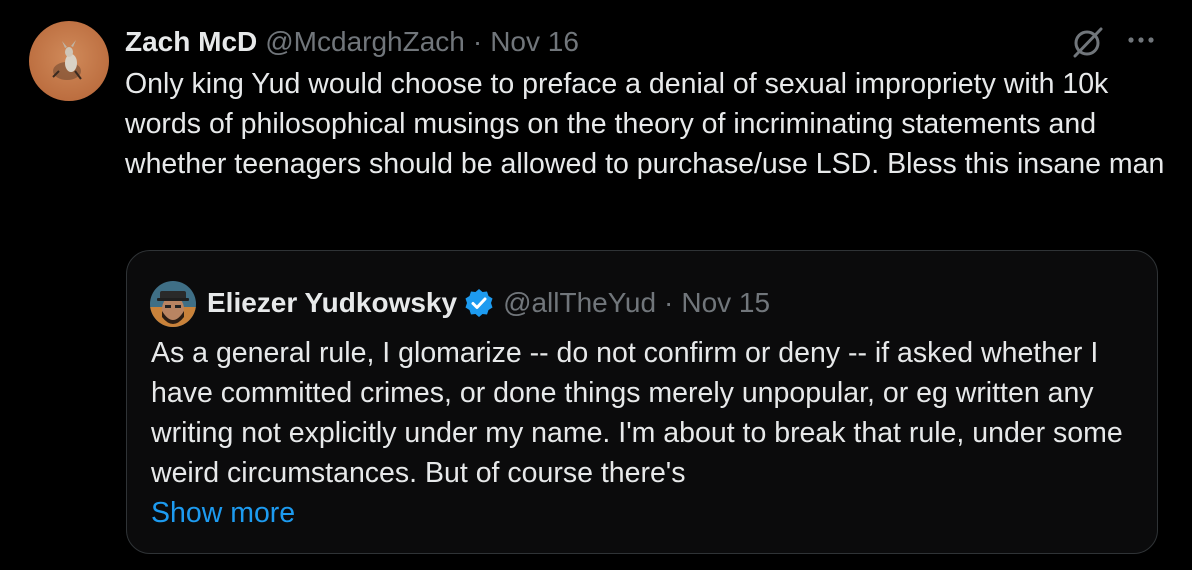 The height and width of the screenshot is (570, 1192). What do you see at coordinates (479, 303) in the screenshot?
I see `verified-badge-icon` at bounding box center [479, 303].